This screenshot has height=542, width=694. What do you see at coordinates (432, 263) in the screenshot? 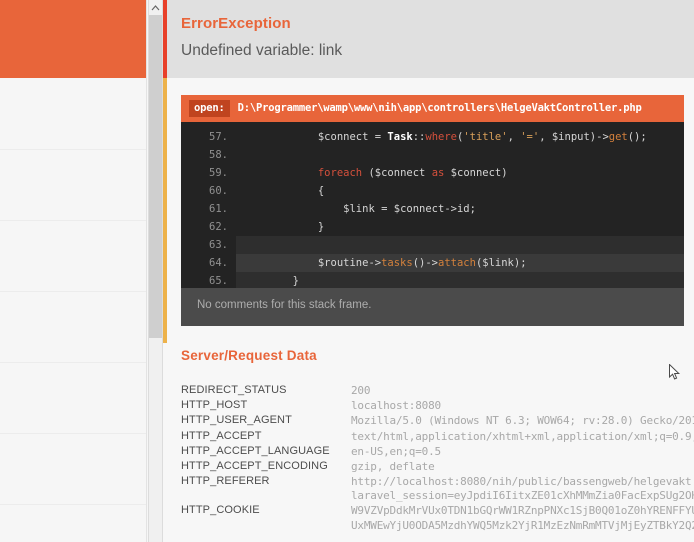
I see `code-line-highlighted: 64. $routine->tasks()->attach($link);` at bounding box center [432, 263].